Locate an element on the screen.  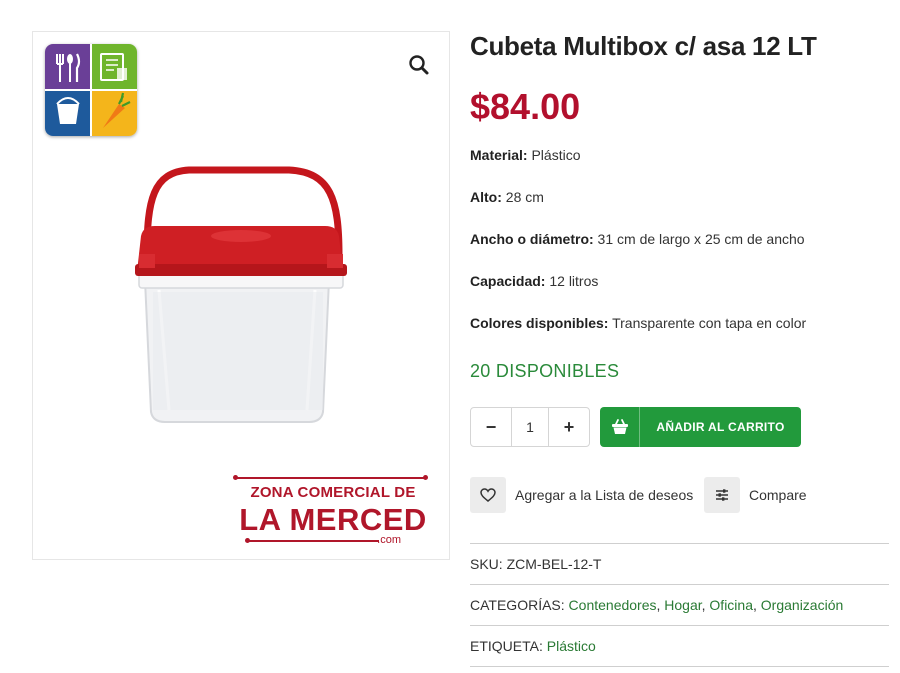
add-to-wishlist-button: Agregar a la Lista de deseos is located at coordinates (581, 495).